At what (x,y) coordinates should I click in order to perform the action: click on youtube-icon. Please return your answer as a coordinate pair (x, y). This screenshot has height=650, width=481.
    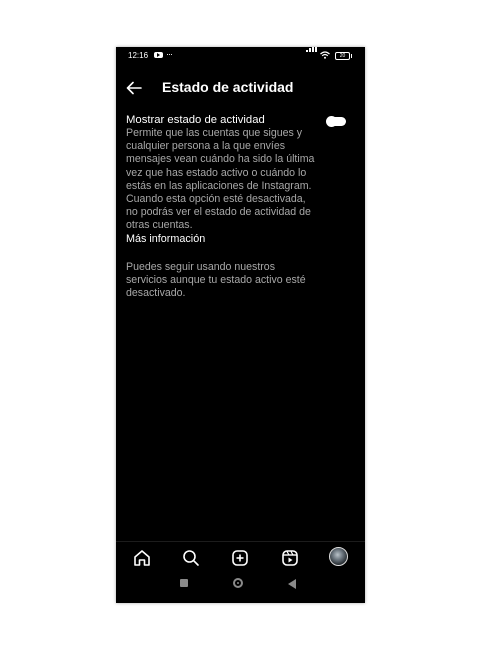
    Looking at the image, I should click on (158, 55).